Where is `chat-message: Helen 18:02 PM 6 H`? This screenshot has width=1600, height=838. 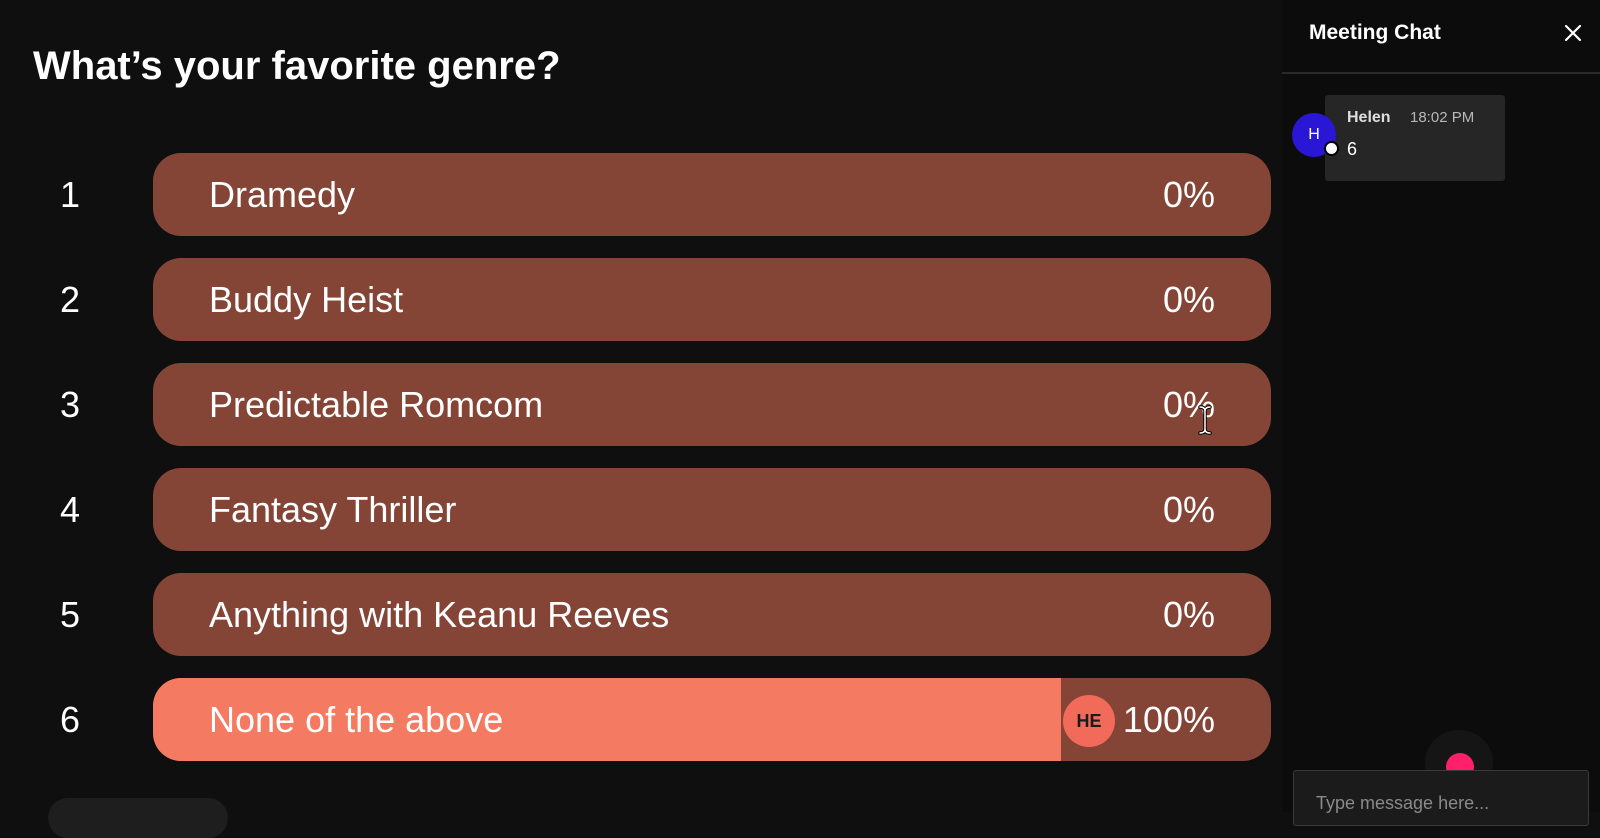 chat-message: Helen 18:02 PM 6 H is located at coordinates (1442, 140).